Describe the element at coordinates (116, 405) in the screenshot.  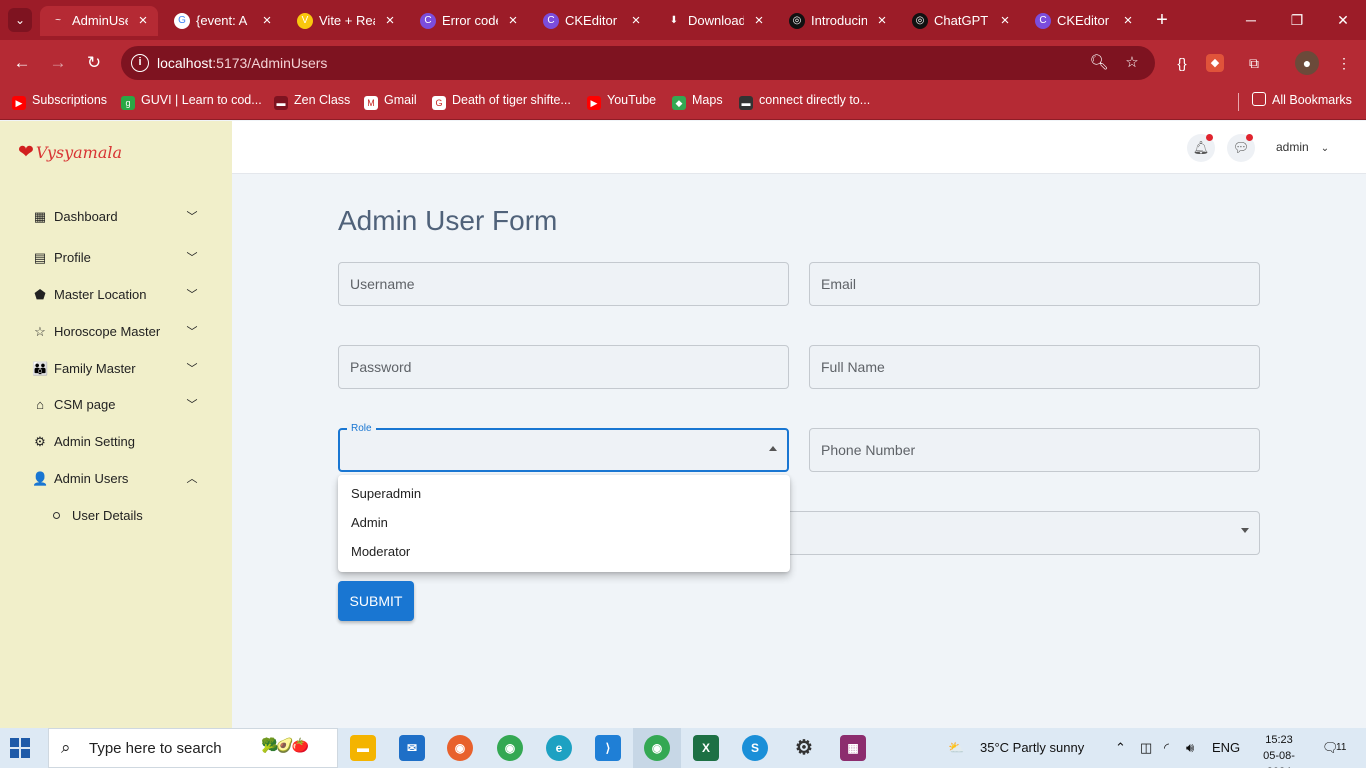
I see `sidebar-item: ⌂ CSM page ﹀` at that location.